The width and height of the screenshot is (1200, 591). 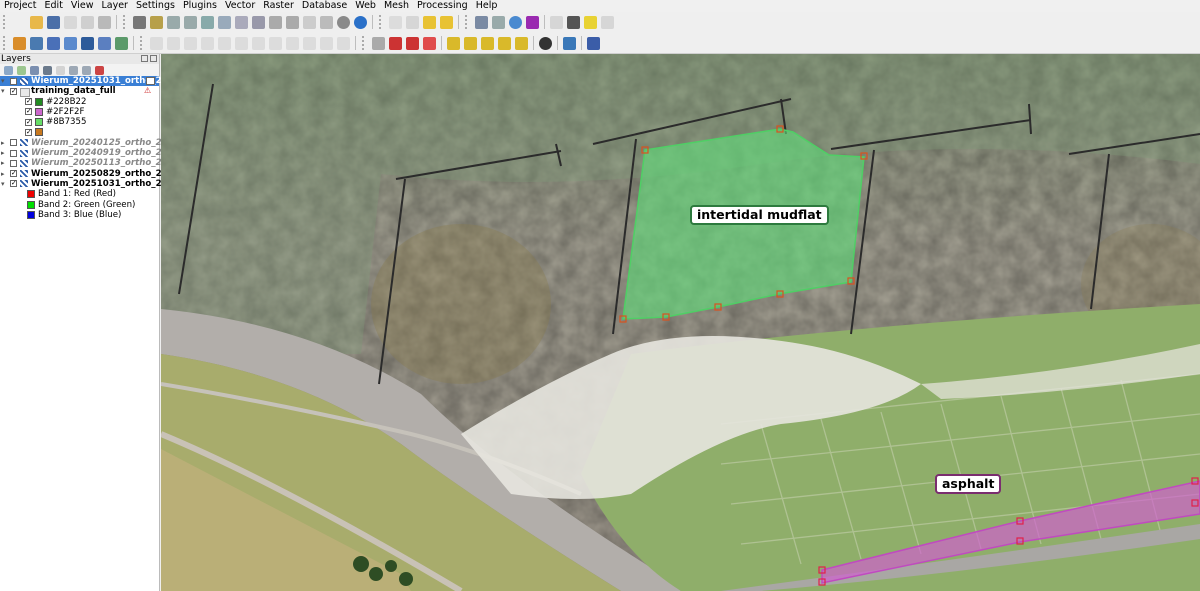 What do you see at coordinates (309, 43) in the screenshot?
I see `paste-icon` at bounding box center [309, 43].